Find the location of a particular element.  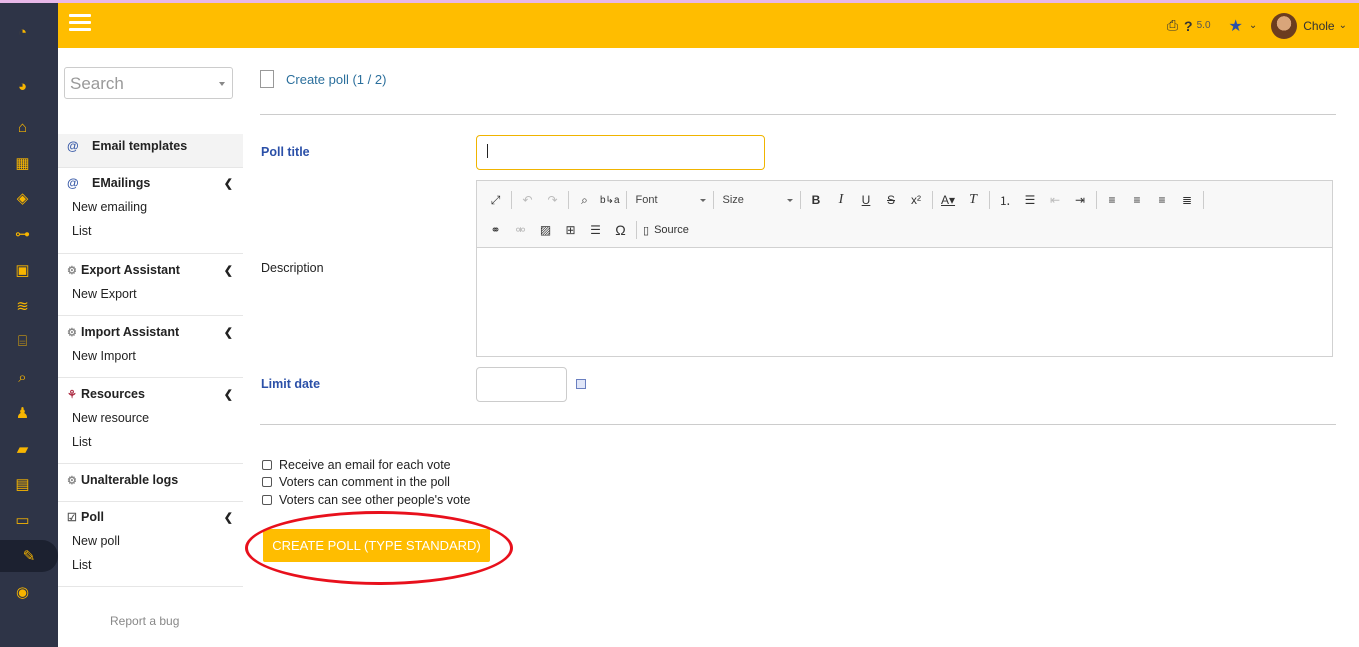

menu-poll-title: ☑ Poll ❮ is located at coordinates (150, 517).